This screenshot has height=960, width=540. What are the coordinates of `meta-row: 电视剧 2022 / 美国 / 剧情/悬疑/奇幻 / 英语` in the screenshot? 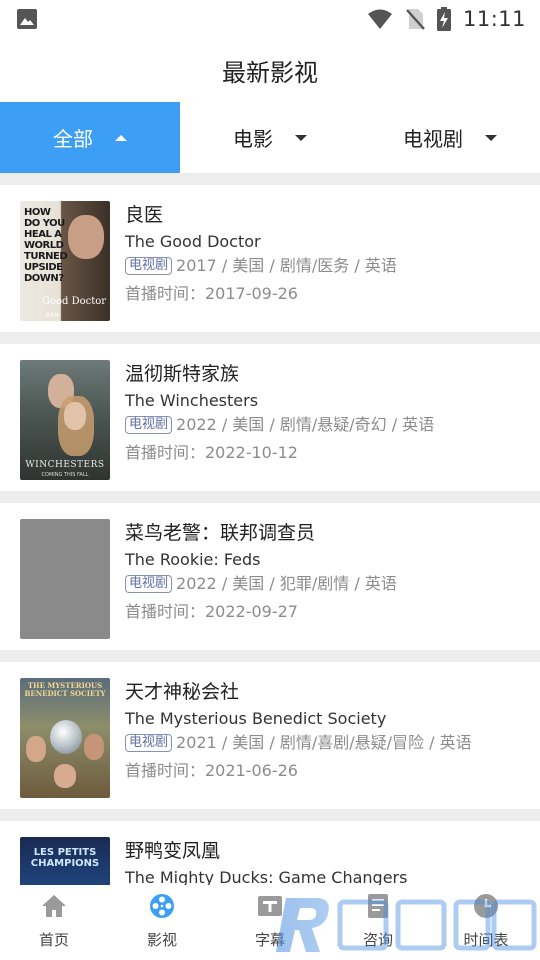 It's located at (279, 425).